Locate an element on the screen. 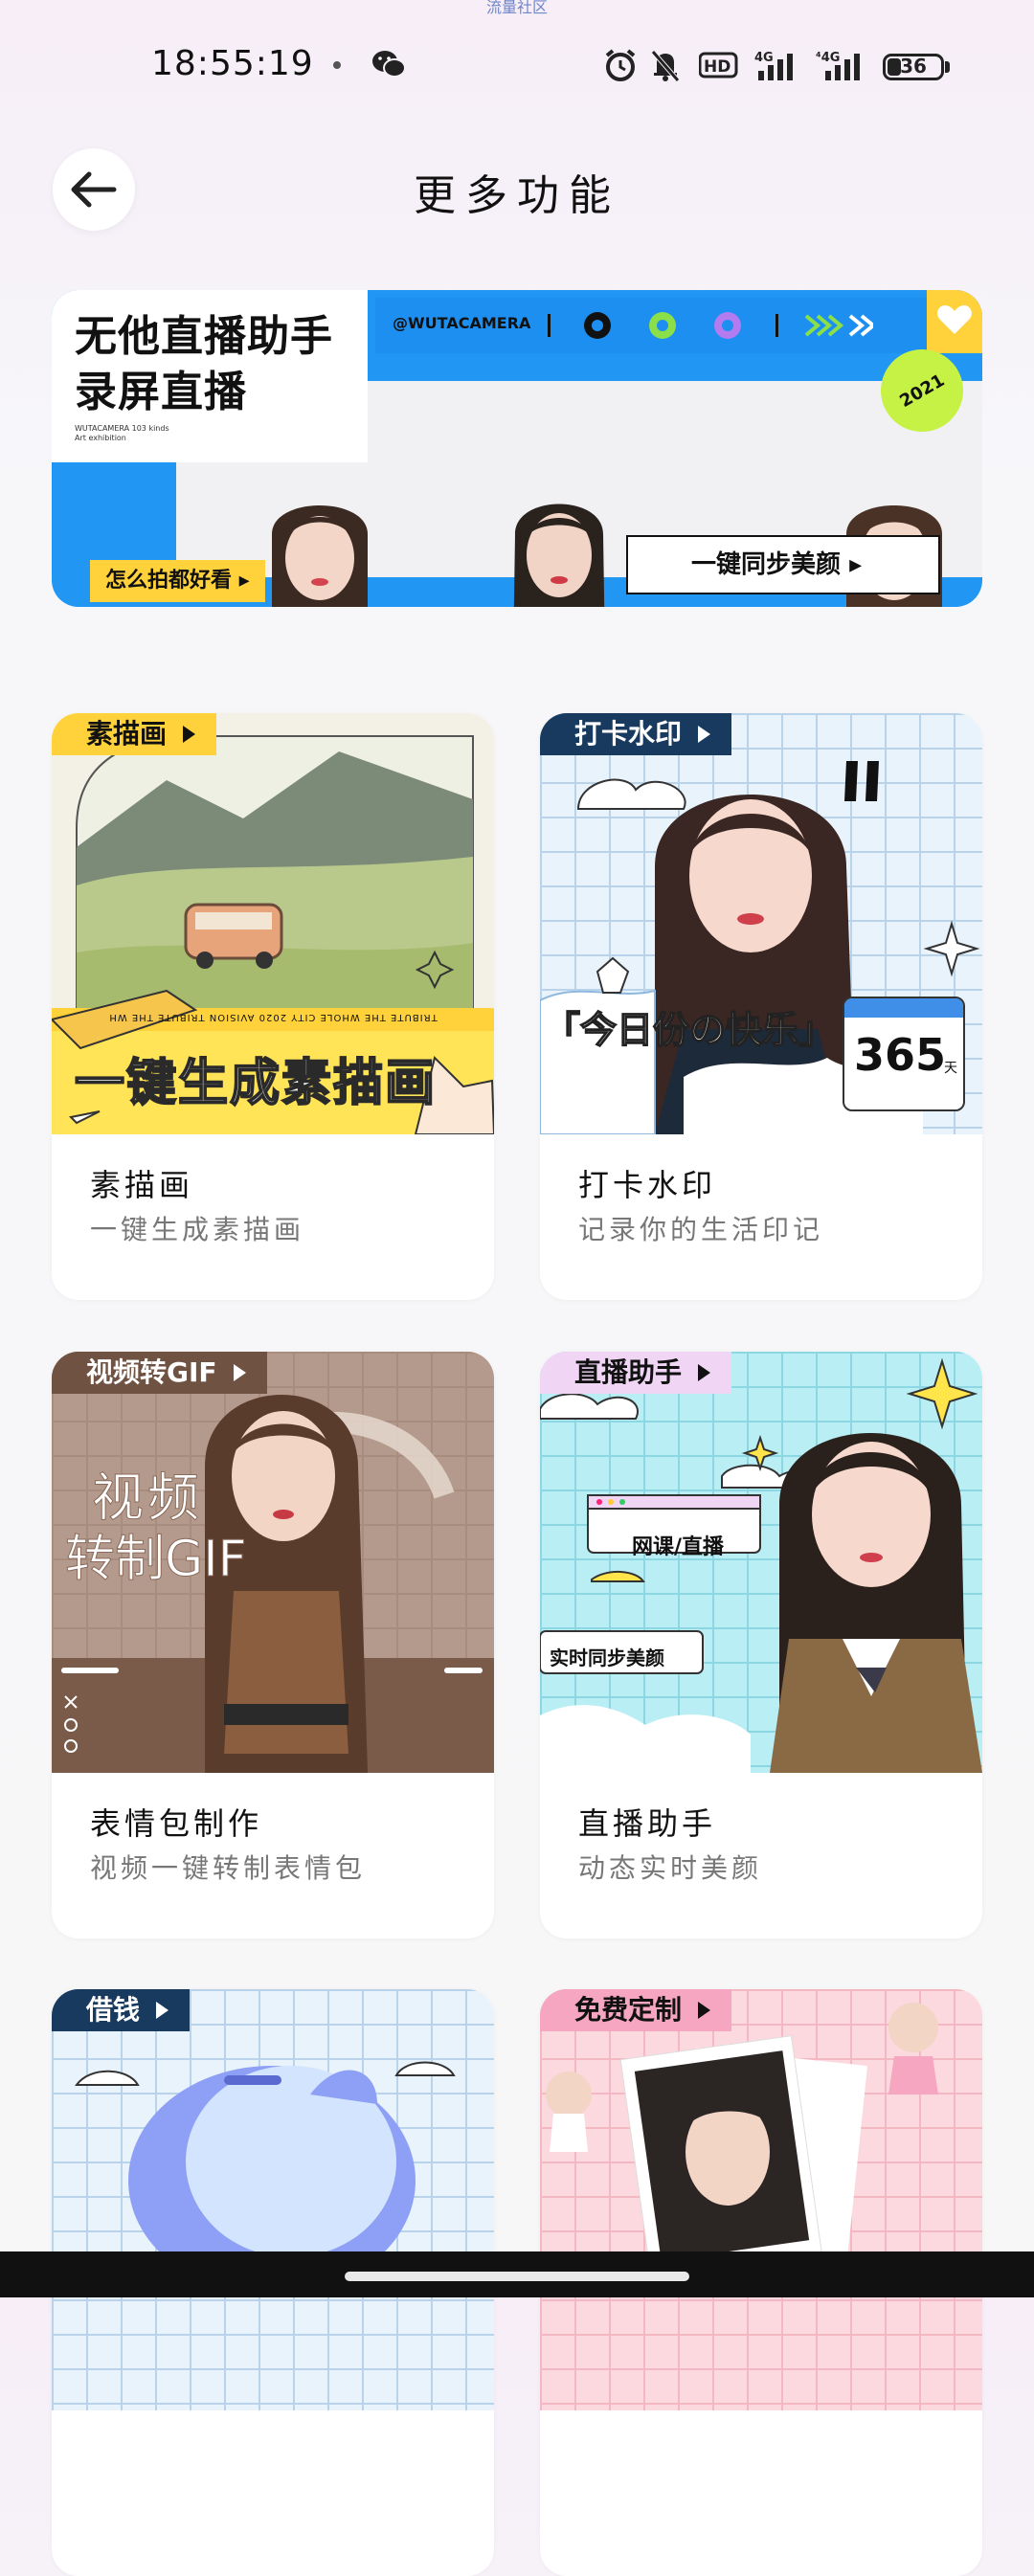 The image size is (1034, 2576). tag-live-assistant: 直播助手 is located at coordinates (636, 1373).